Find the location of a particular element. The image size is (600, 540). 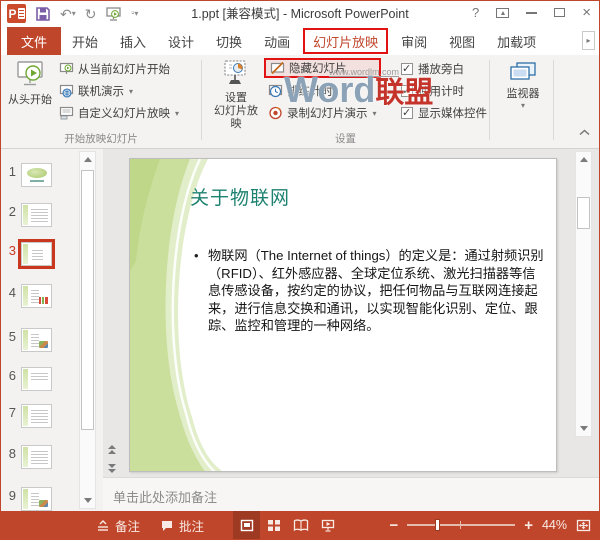

reading-view-button is located at coordinates (300, 525).